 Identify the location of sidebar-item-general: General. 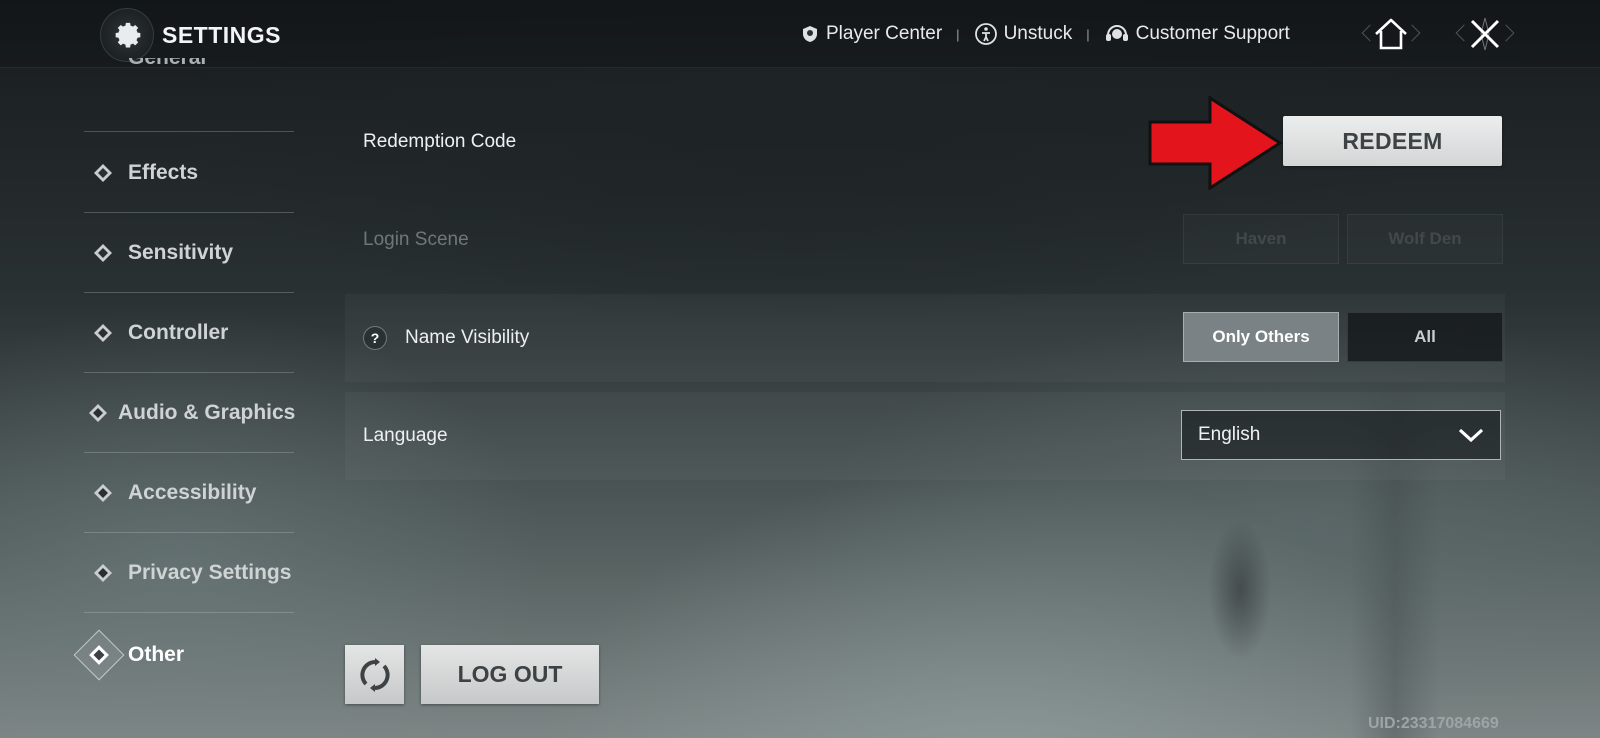
(189, 95).